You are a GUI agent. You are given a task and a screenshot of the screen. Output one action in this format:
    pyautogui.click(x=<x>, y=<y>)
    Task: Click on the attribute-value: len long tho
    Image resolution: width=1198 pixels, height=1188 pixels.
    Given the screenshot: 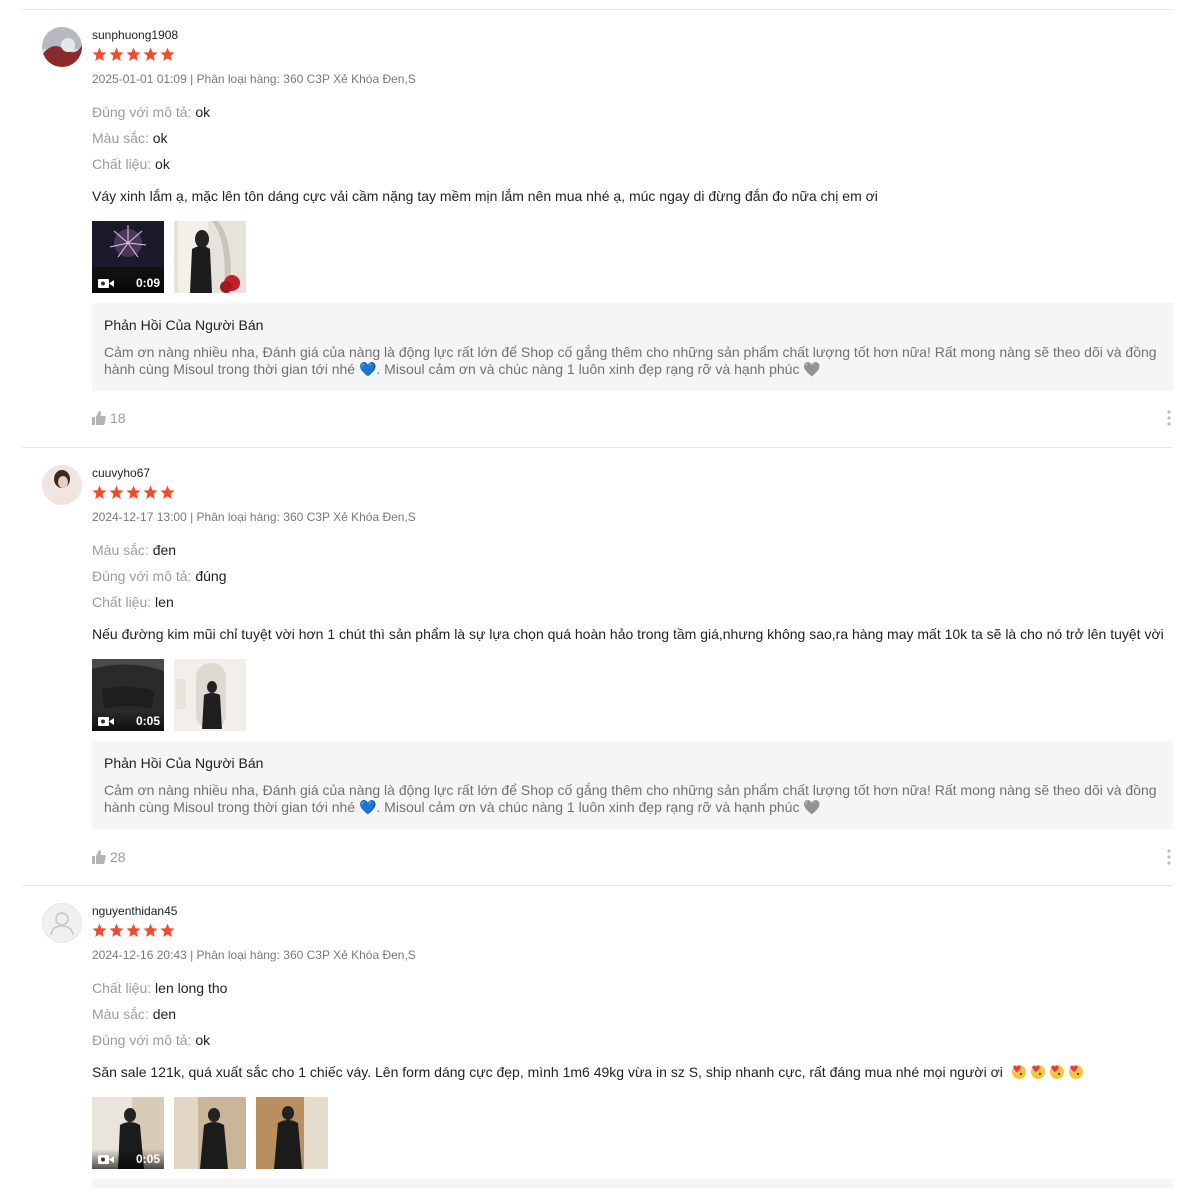 What is the action you would take?
    pyautogui.click(x=191, y=988)
    